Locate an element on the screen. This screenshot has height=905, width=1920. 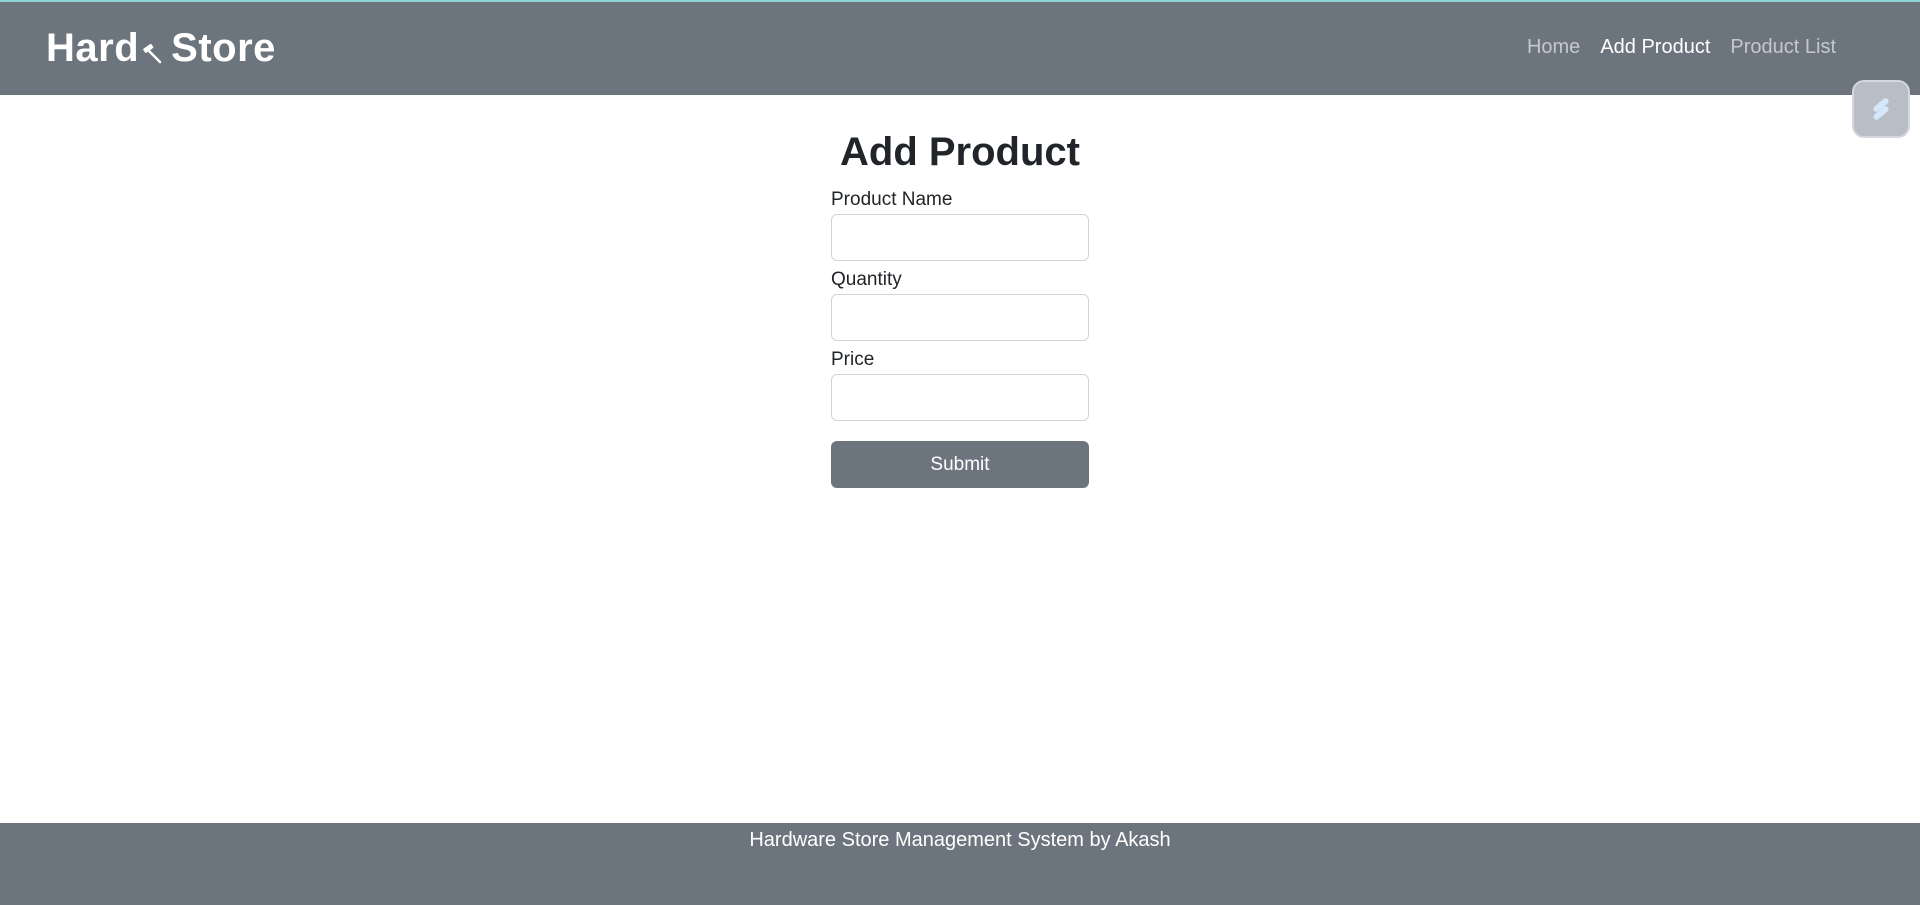
nav-link-add-product: Add Product is located at coordinates (1655, 47).